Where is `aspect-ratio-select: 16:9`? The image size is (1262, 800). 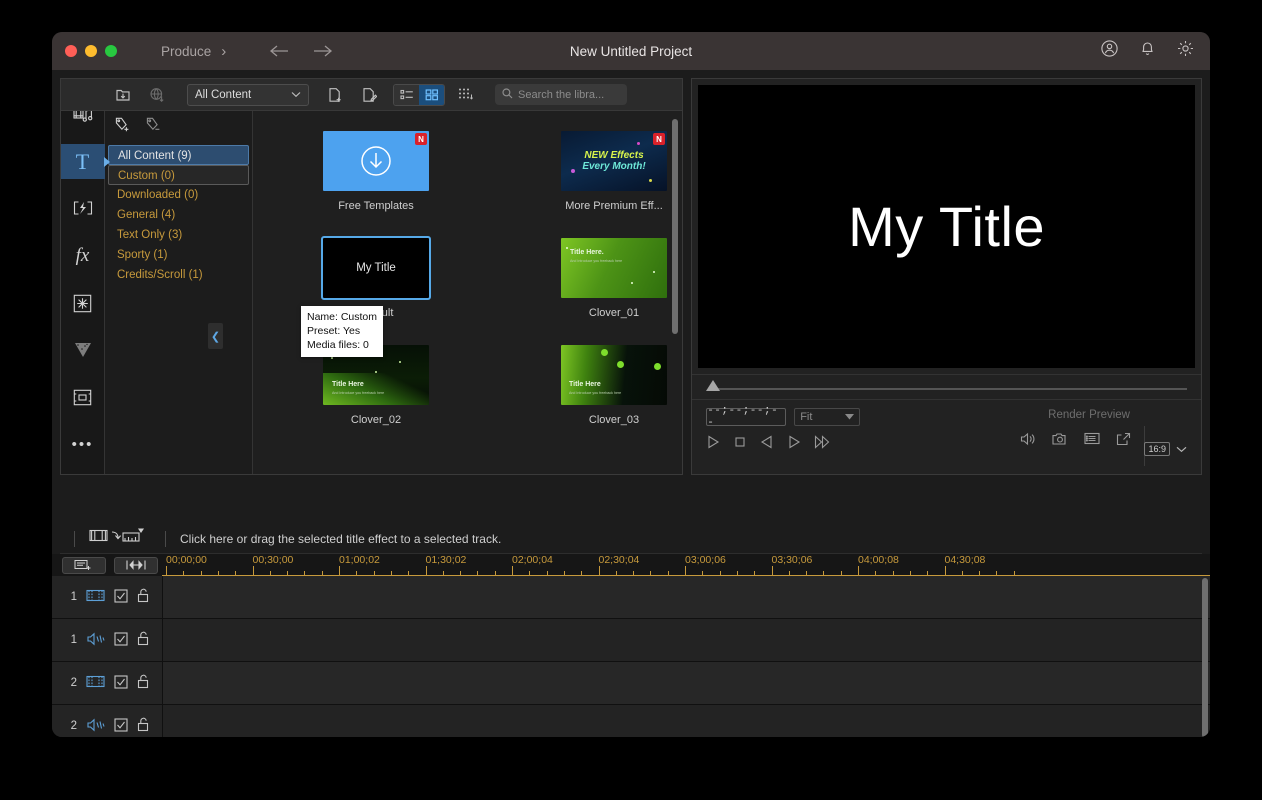
aspect-ratio-select: 16:9 is located at coordinates (1165, 449).